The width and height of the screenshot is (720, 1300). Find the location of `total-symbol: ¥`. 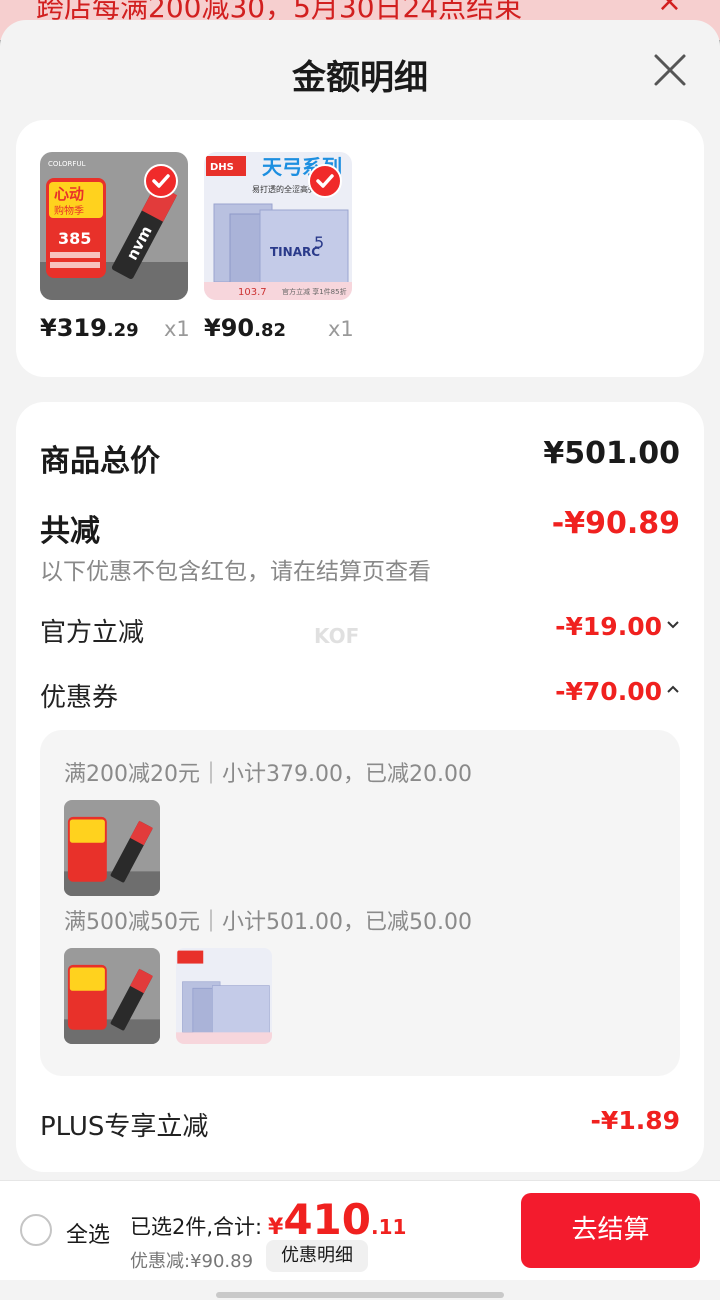

total-symbol: ¥ is located at coordinates (276, 1227).